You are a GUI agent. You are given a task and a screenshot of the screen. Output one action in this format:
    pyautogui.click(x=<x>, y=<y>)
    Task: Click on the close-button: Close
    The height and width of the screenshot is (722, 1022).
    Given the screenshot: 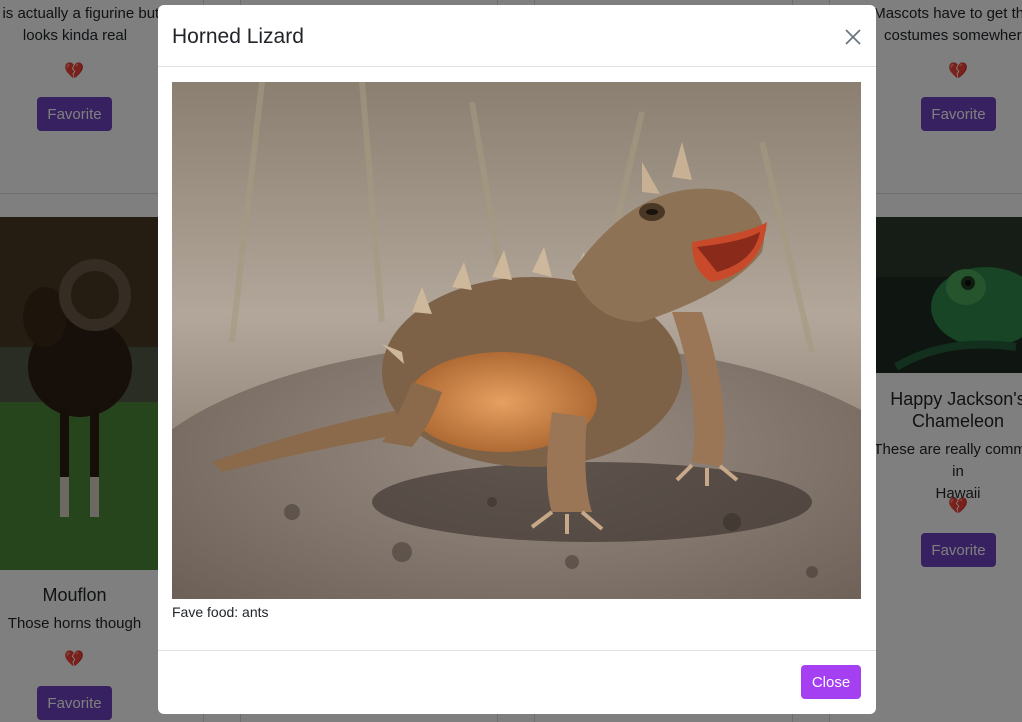 What is the action you would take?
    pyautogui.click(x=831, y=682)
    